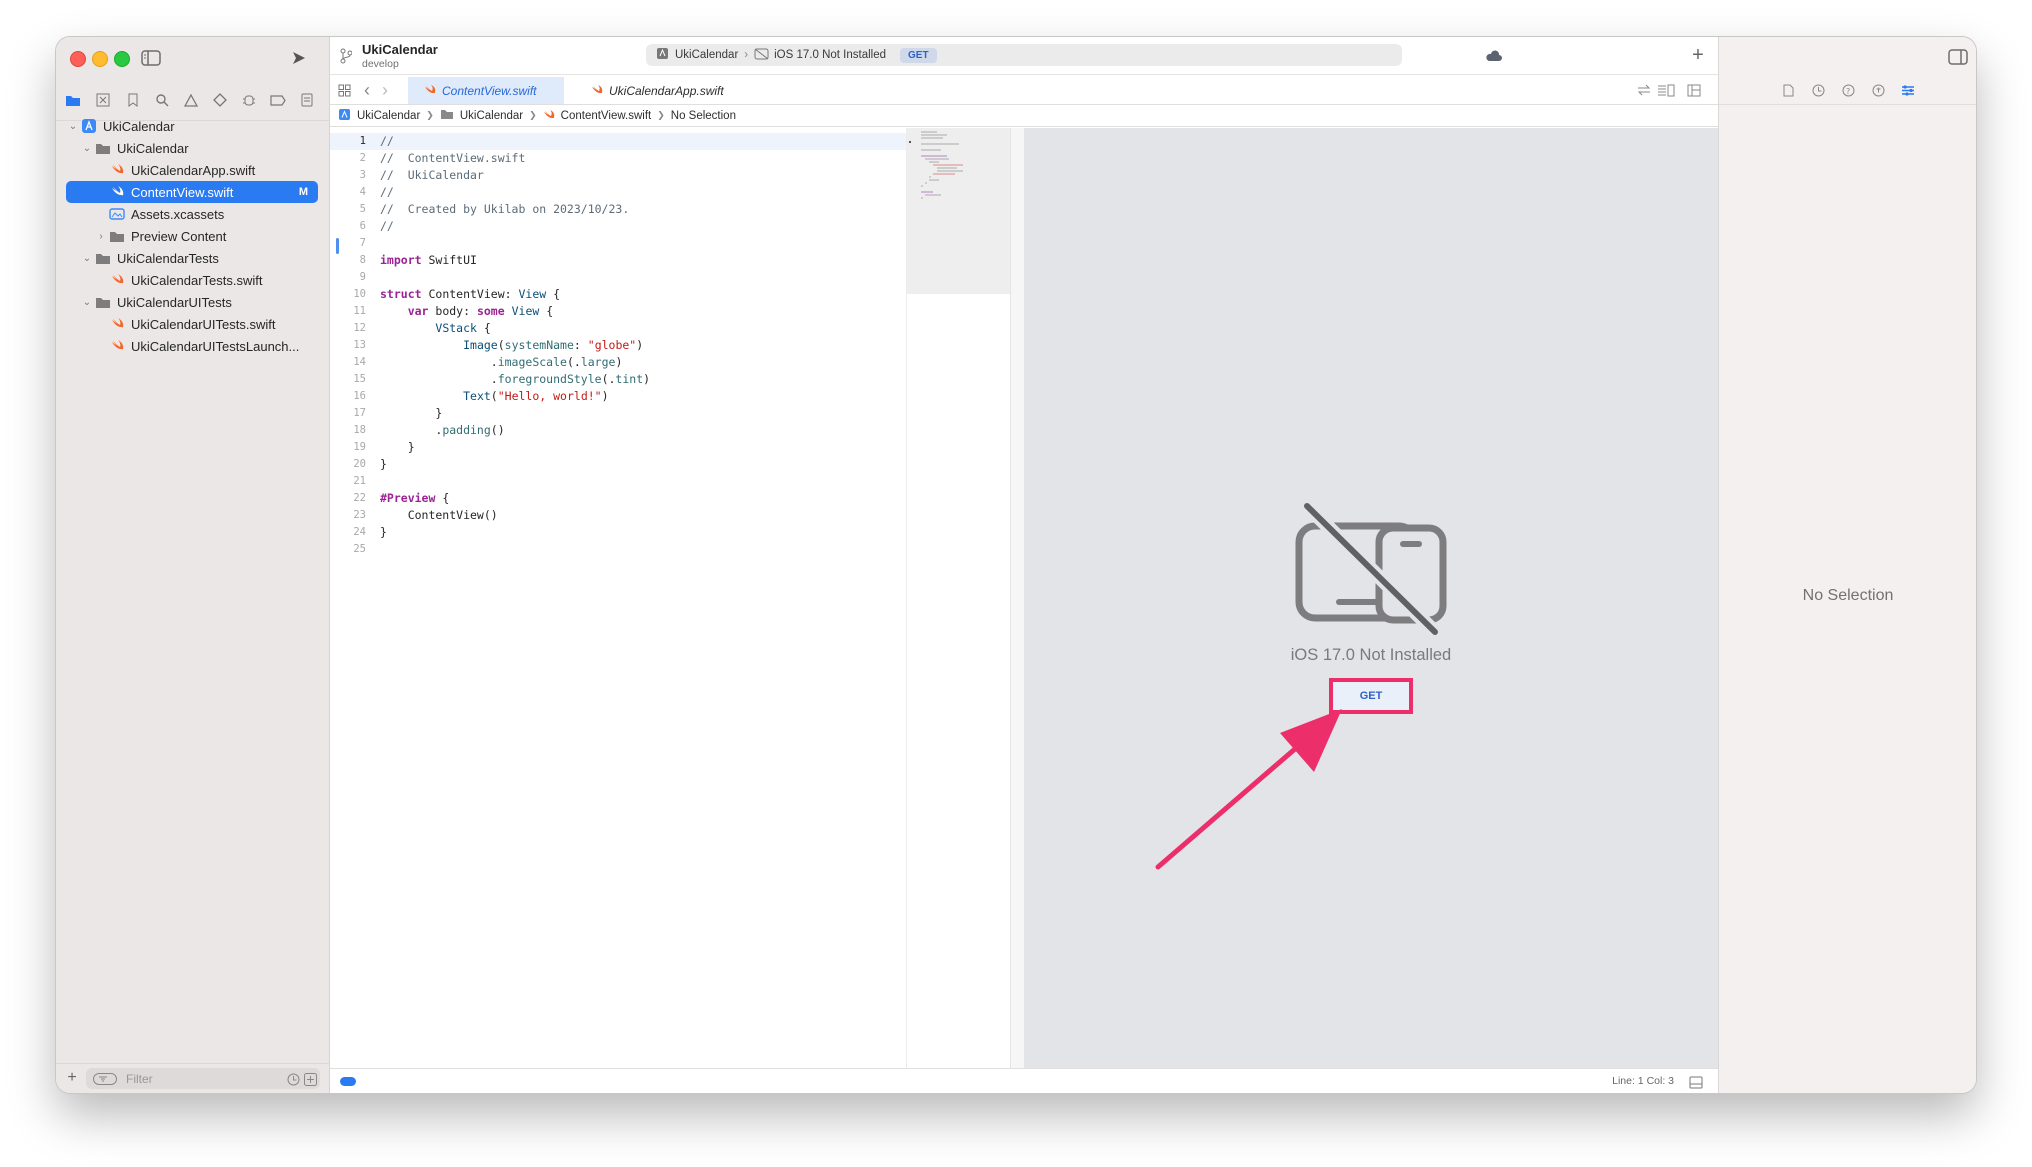 This screenshot has width=2032, height=1167. Describe the element at coordinates (1017, 598) in the screenshot. I see `preview-divider` at that location.